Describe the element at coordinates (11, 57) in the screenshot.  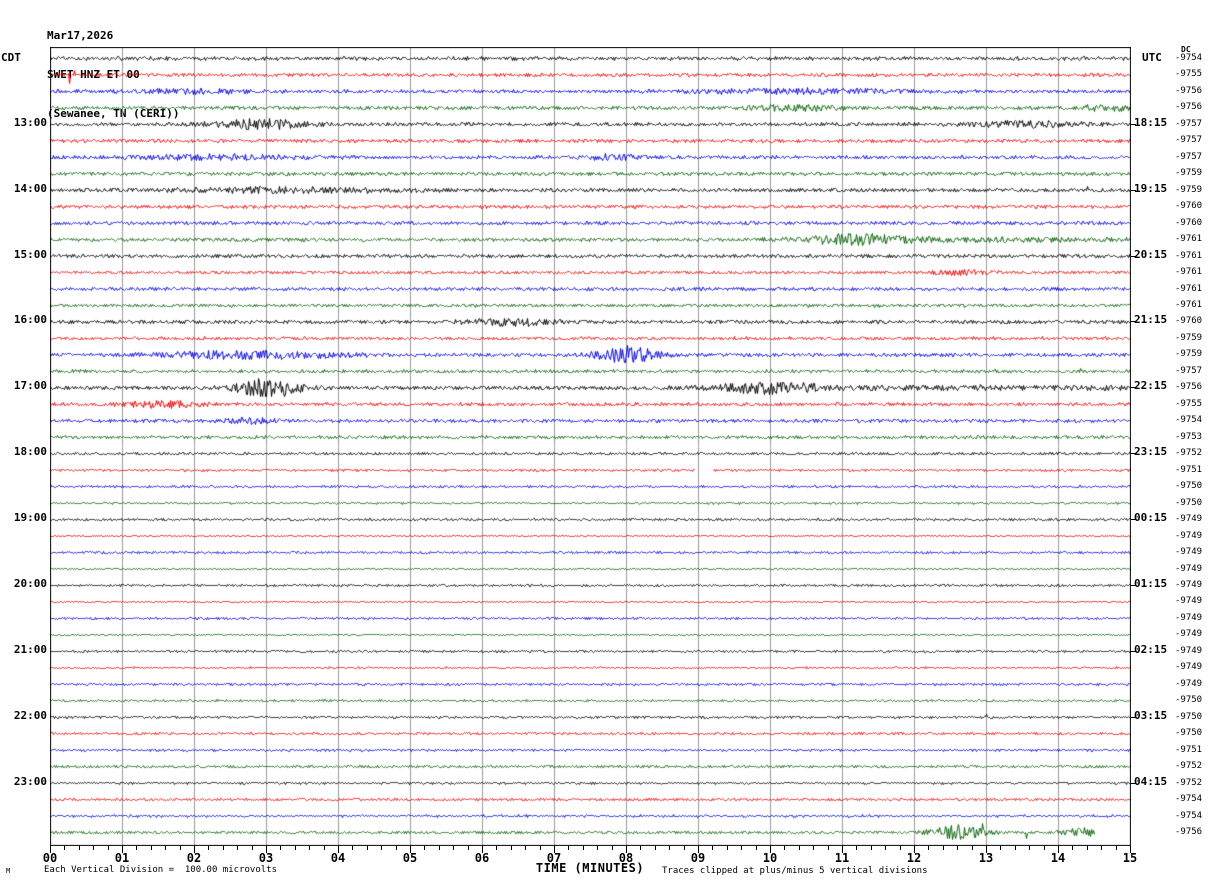
I see `left-timezone-label: CDT` at that location.